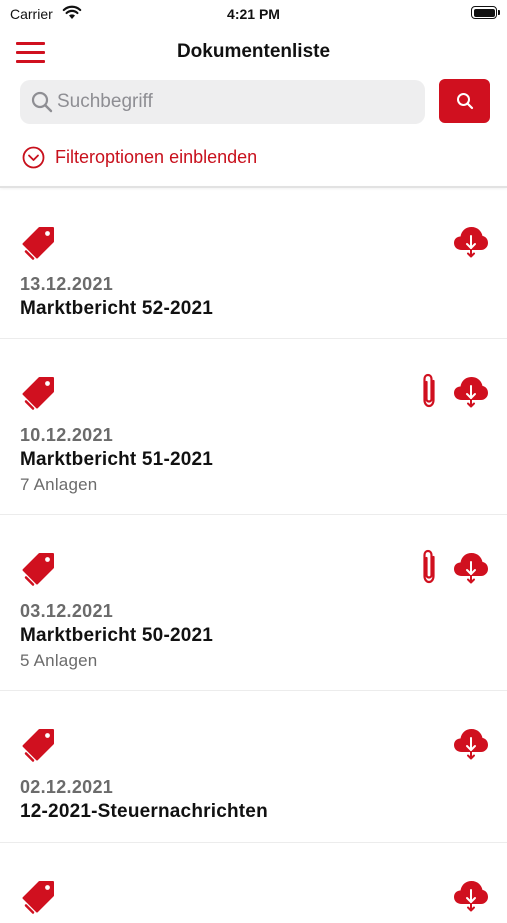 The image size is (507, 923). Describe the element at coordinates (253, 883) in the screenshot. I see `document-item` at that location.